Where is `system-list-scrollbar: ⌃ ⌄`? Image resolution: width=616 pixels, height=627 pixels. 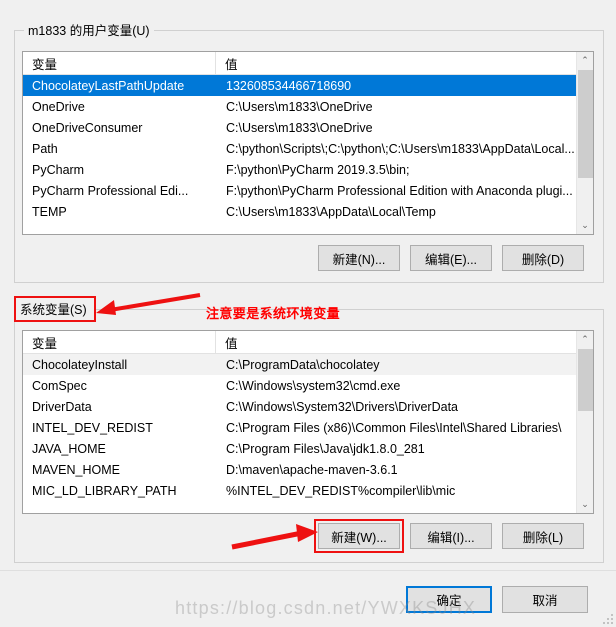 system-list-scrollbar: ⌃ ⌄ is located at coordinates (584, 422).